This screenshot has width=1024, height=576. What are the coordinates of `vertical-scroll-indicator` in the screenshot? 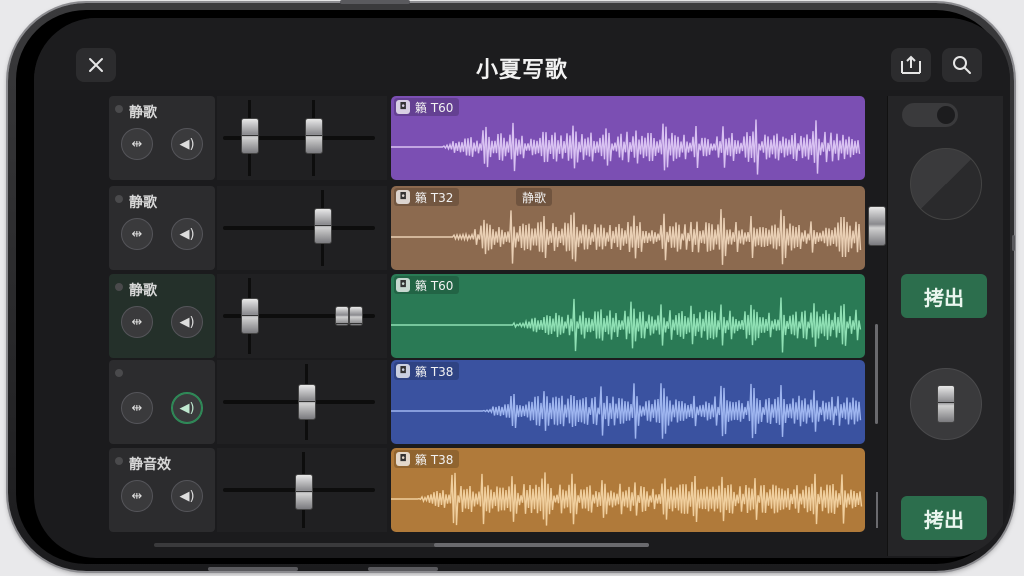 It's located at (877, 510).